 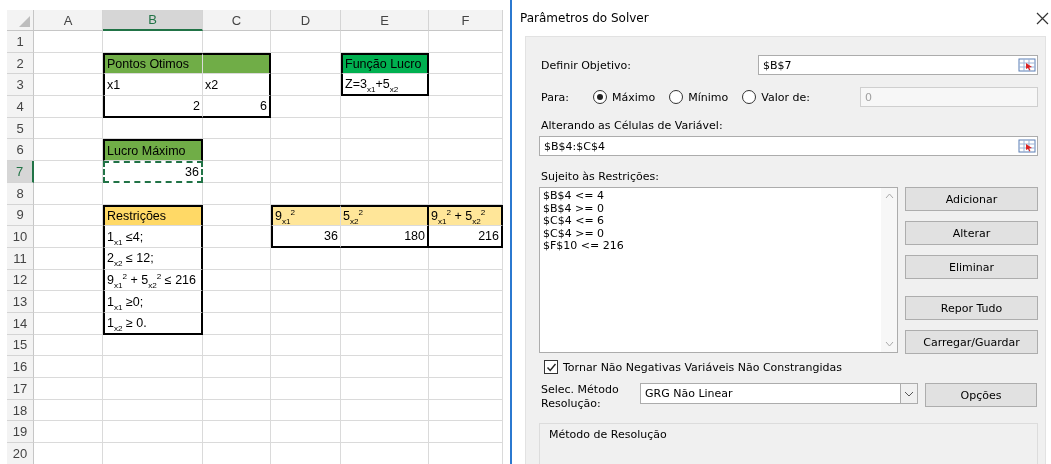 What do you see at coordinates (385, 20) in the screenshot?
I see `column-header: E` at bounding box center [385, 20].